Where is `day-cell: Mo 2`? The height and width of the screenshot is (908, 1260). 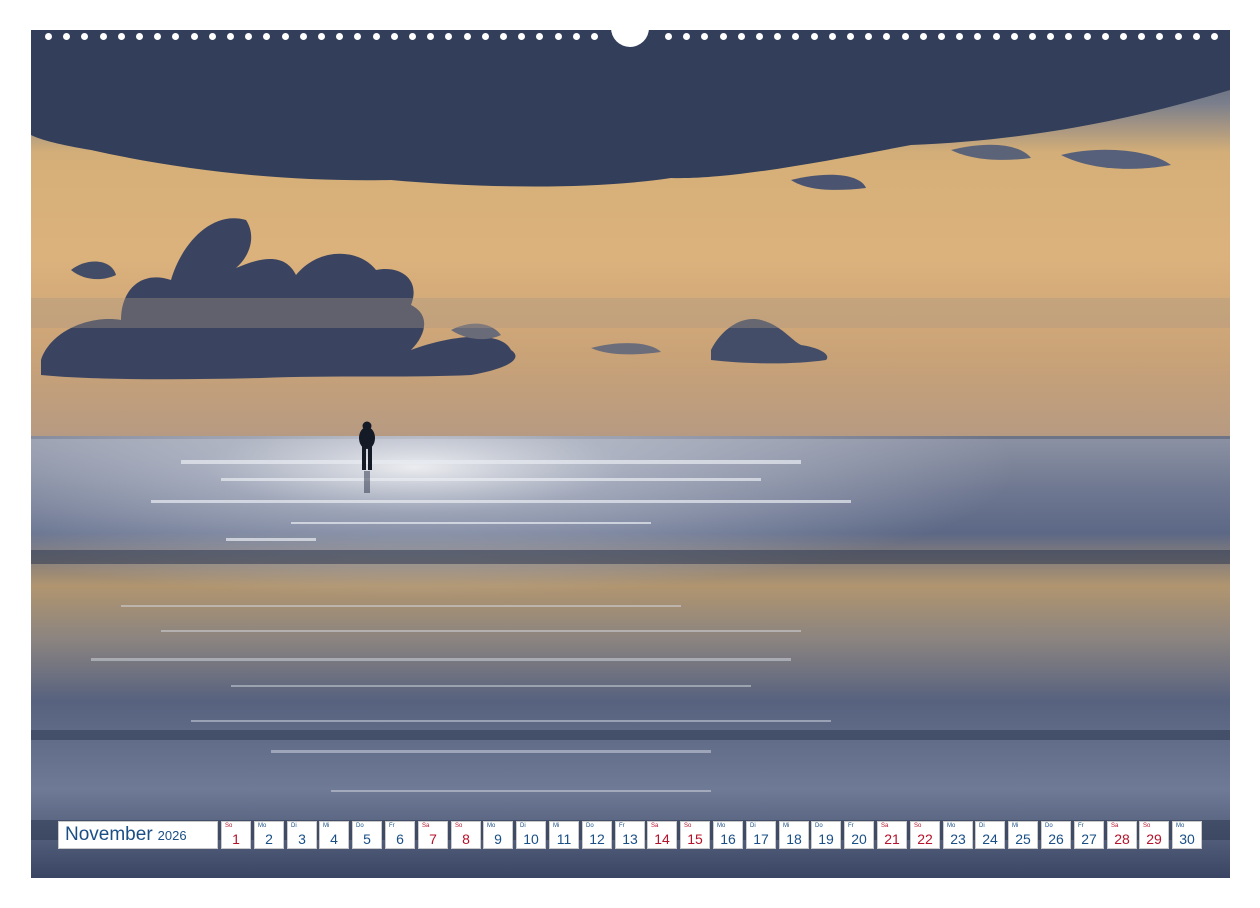
day-cell: Mo 2 is located at coordinates (269, 835).